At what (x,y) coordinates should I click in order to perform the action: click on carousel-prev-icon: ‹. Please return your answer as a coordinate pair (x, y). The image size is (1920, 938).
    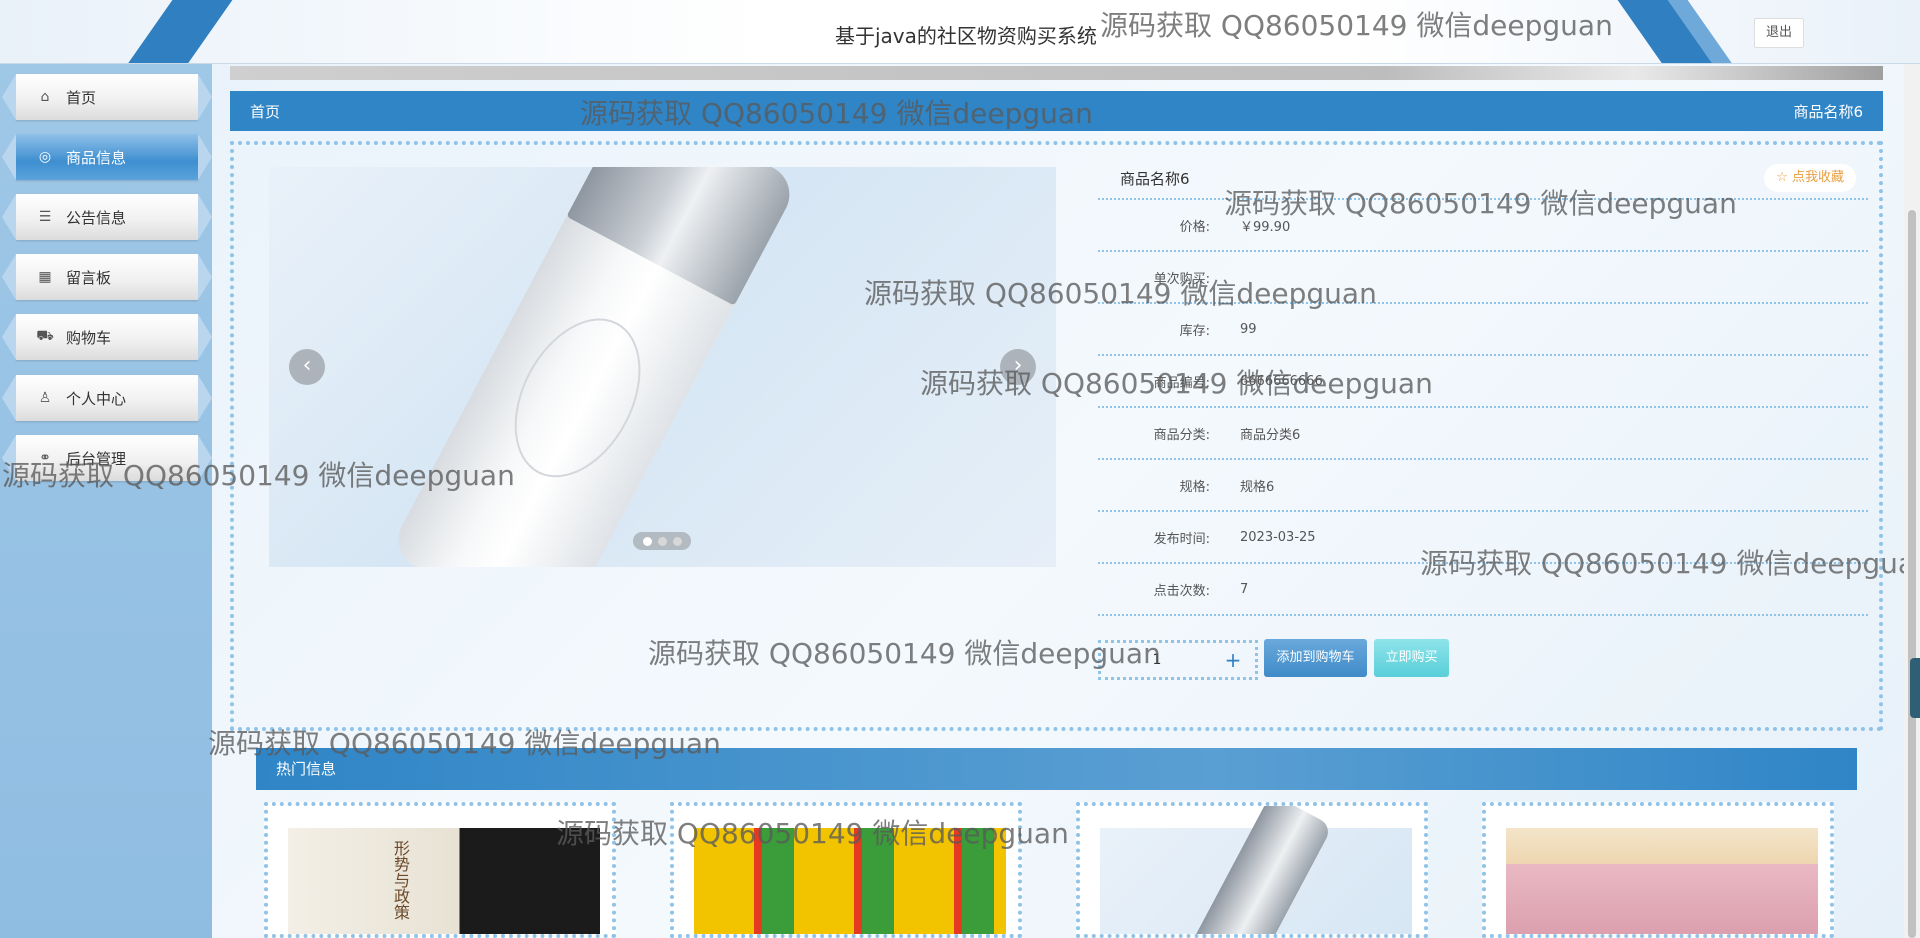
    Looking at the image, I should click on (307, 367).